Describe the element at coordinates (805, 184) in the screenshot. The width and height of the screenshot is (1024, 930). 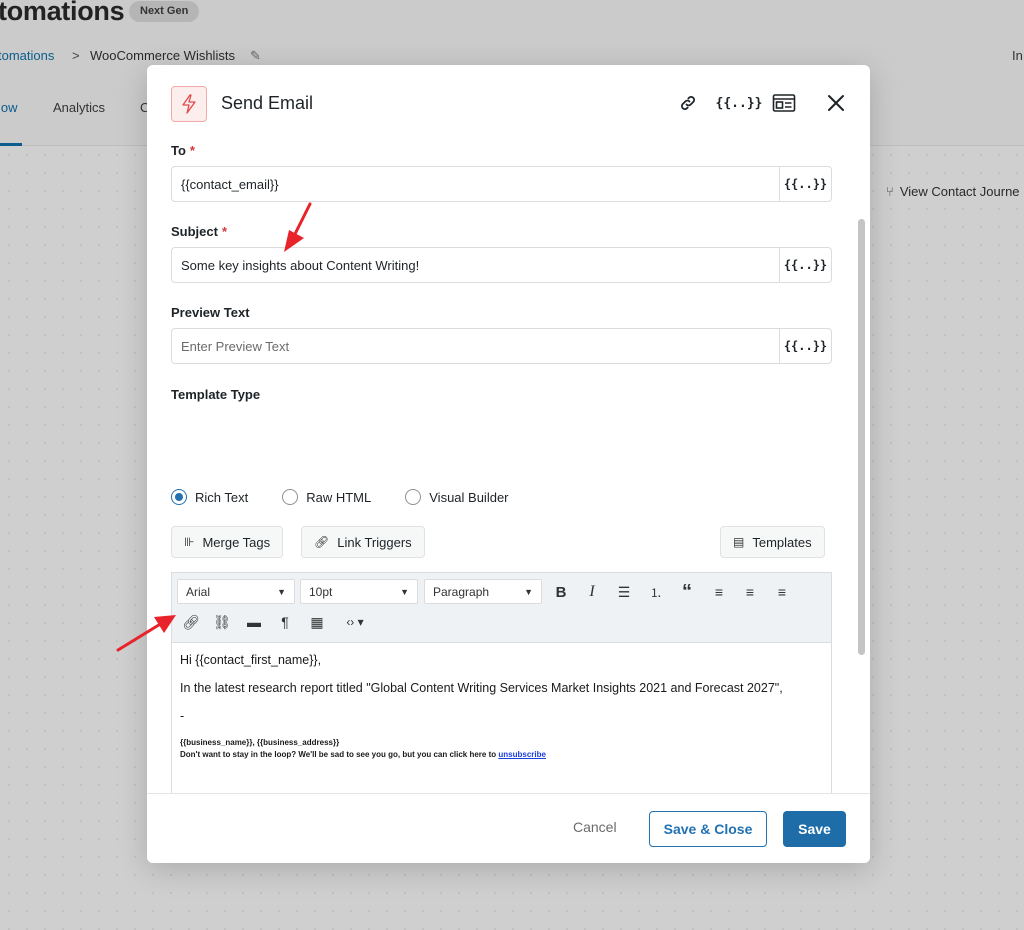
I see `to-merge-tag-button: {{..}}` at that location.